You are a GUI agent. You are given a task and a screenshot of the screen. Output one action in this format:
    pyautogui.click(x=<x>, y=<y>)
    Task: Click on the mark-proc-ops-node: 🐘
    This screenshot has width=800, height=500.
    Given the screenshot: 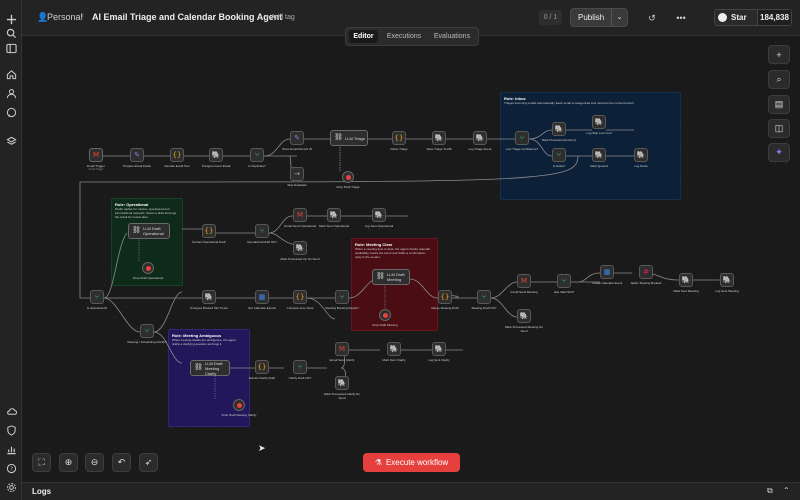 What is the action you would take?
    pyautogui.click(x=300, y=248)
    